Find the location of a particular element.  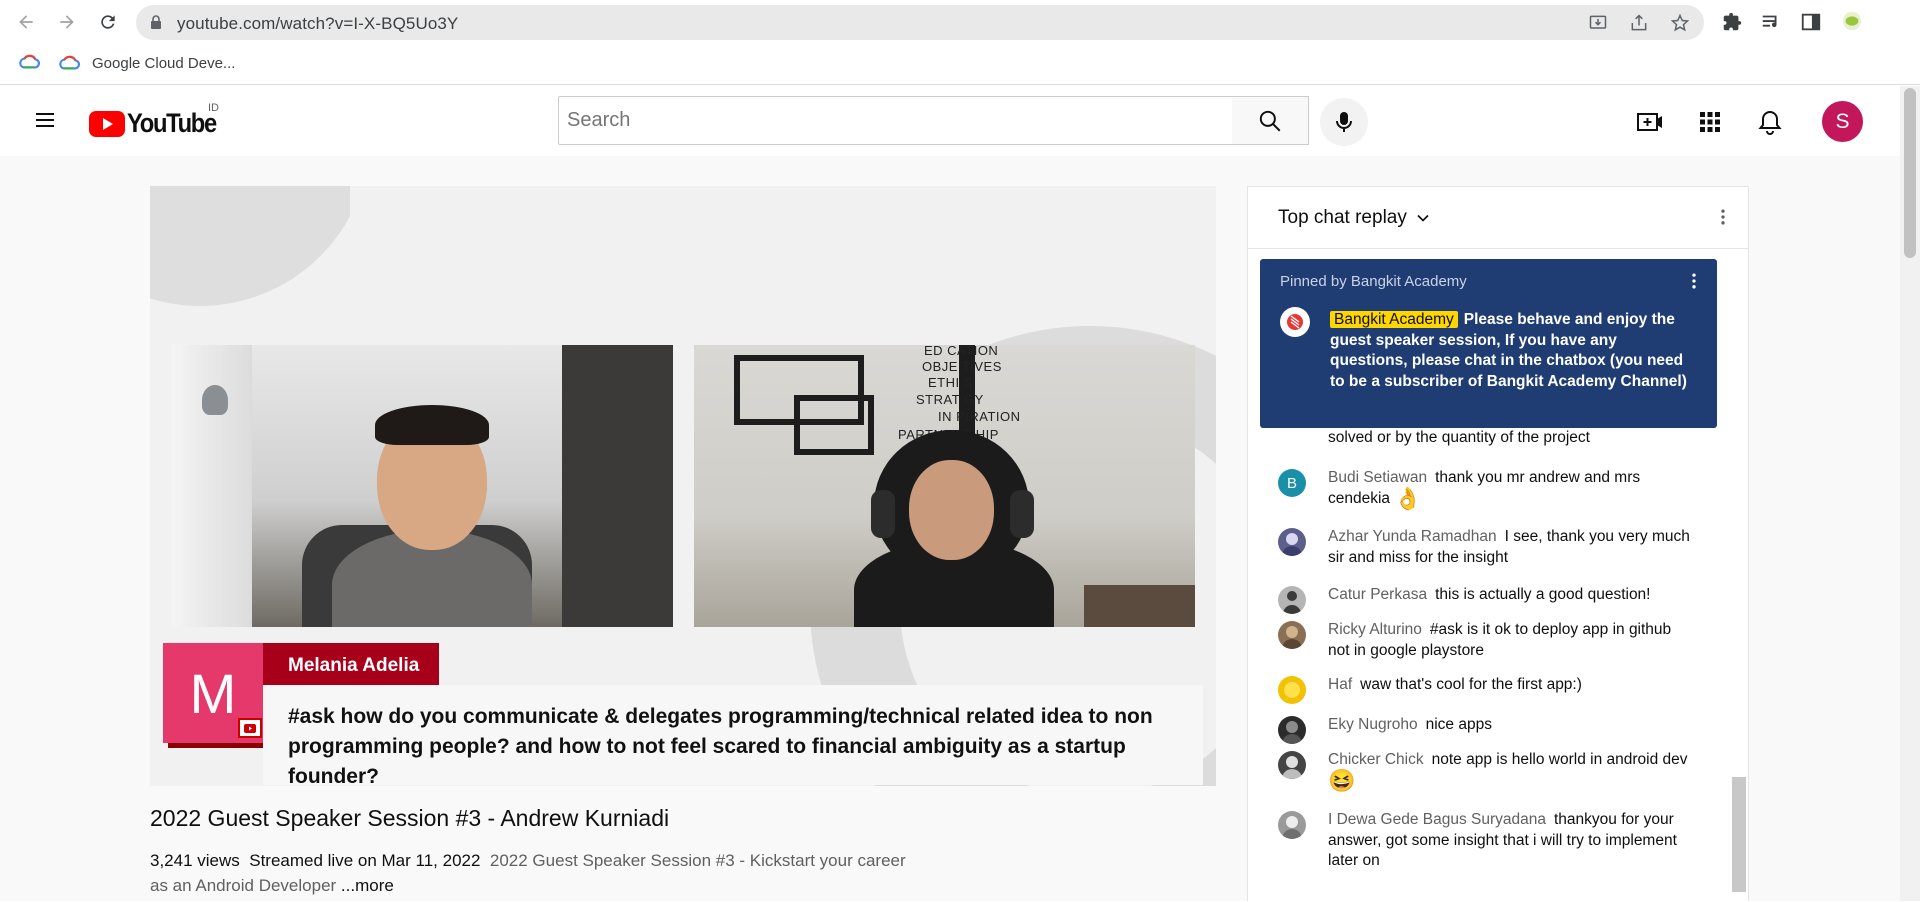

search-icon is located at coordinates (1270, 120).